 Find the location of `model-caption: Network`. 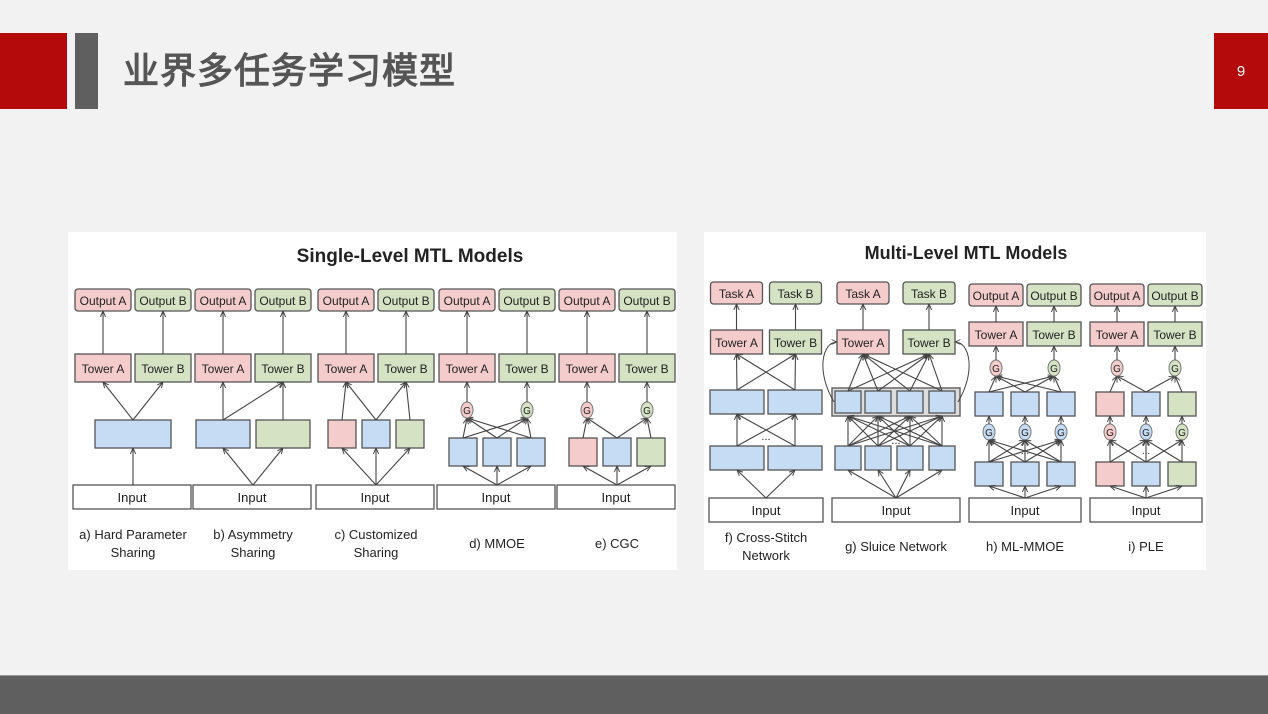

model-caption: Network is located at coordinates (766, 555).